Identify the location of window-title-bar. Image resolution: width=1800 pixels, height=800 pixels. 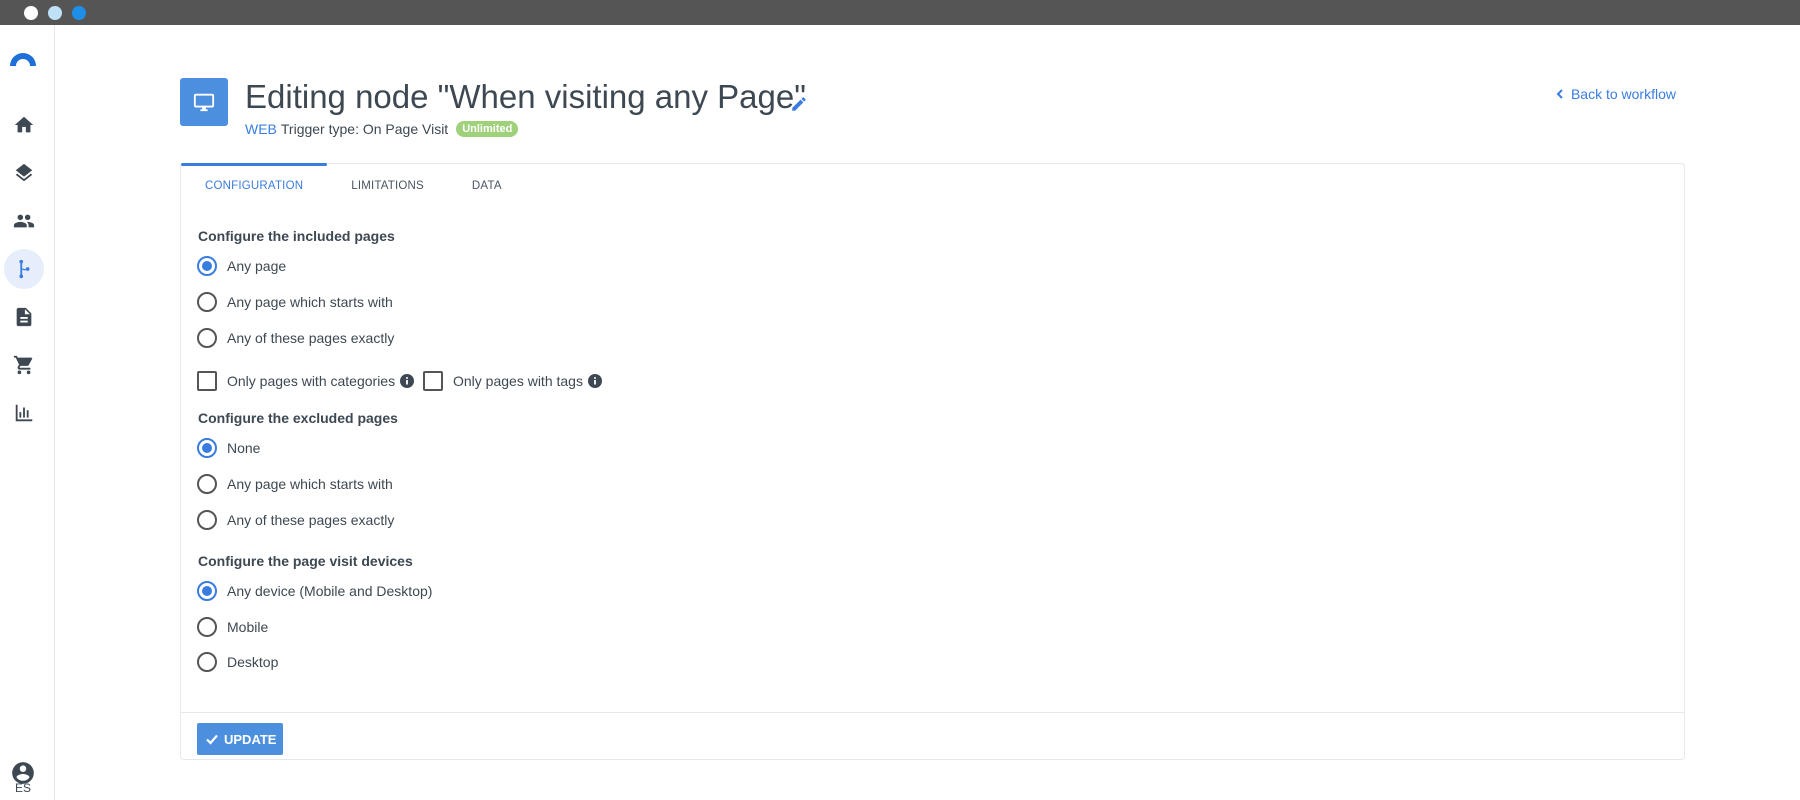
(900, 12).